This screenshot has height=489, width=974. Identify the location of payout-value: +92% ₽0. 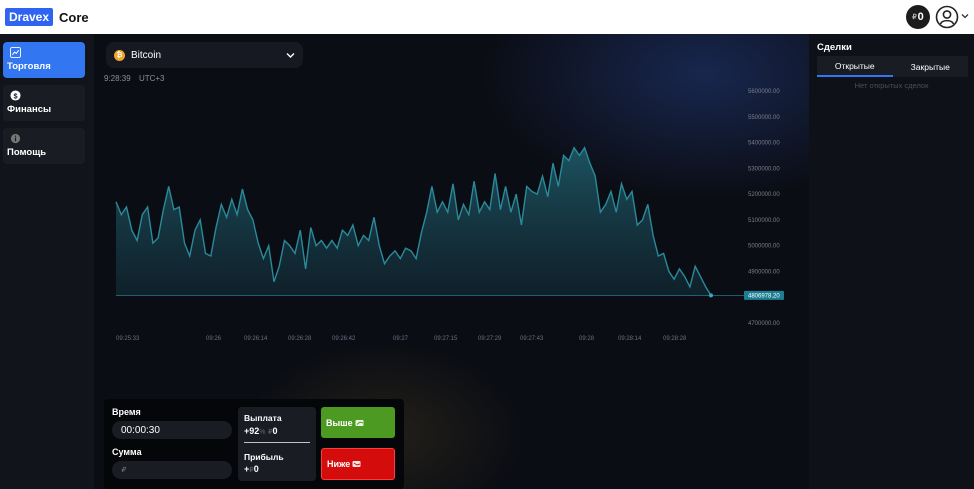
(261, 431).